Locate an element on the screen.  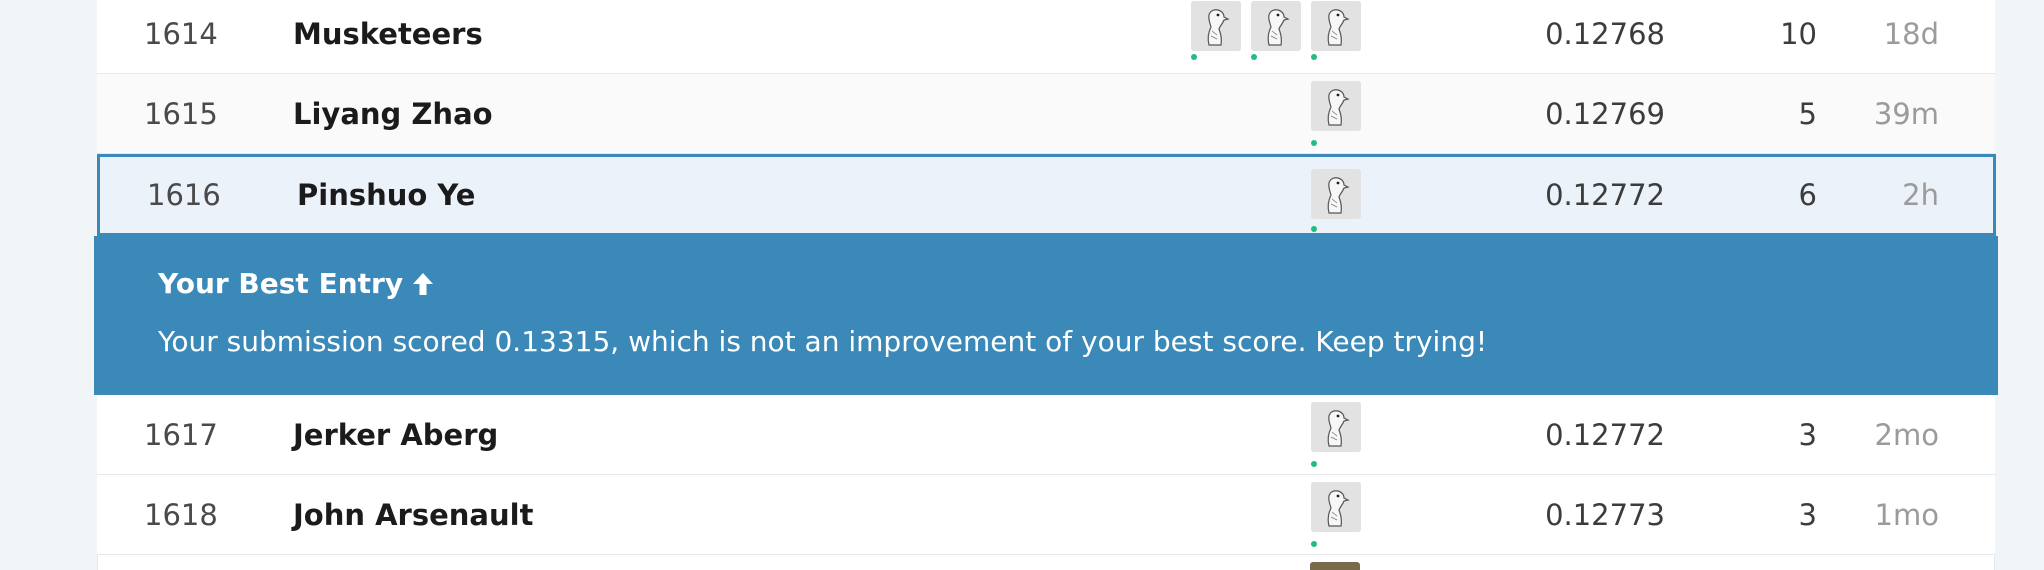
arrow-up-icon is located at coordinates (423, 283).